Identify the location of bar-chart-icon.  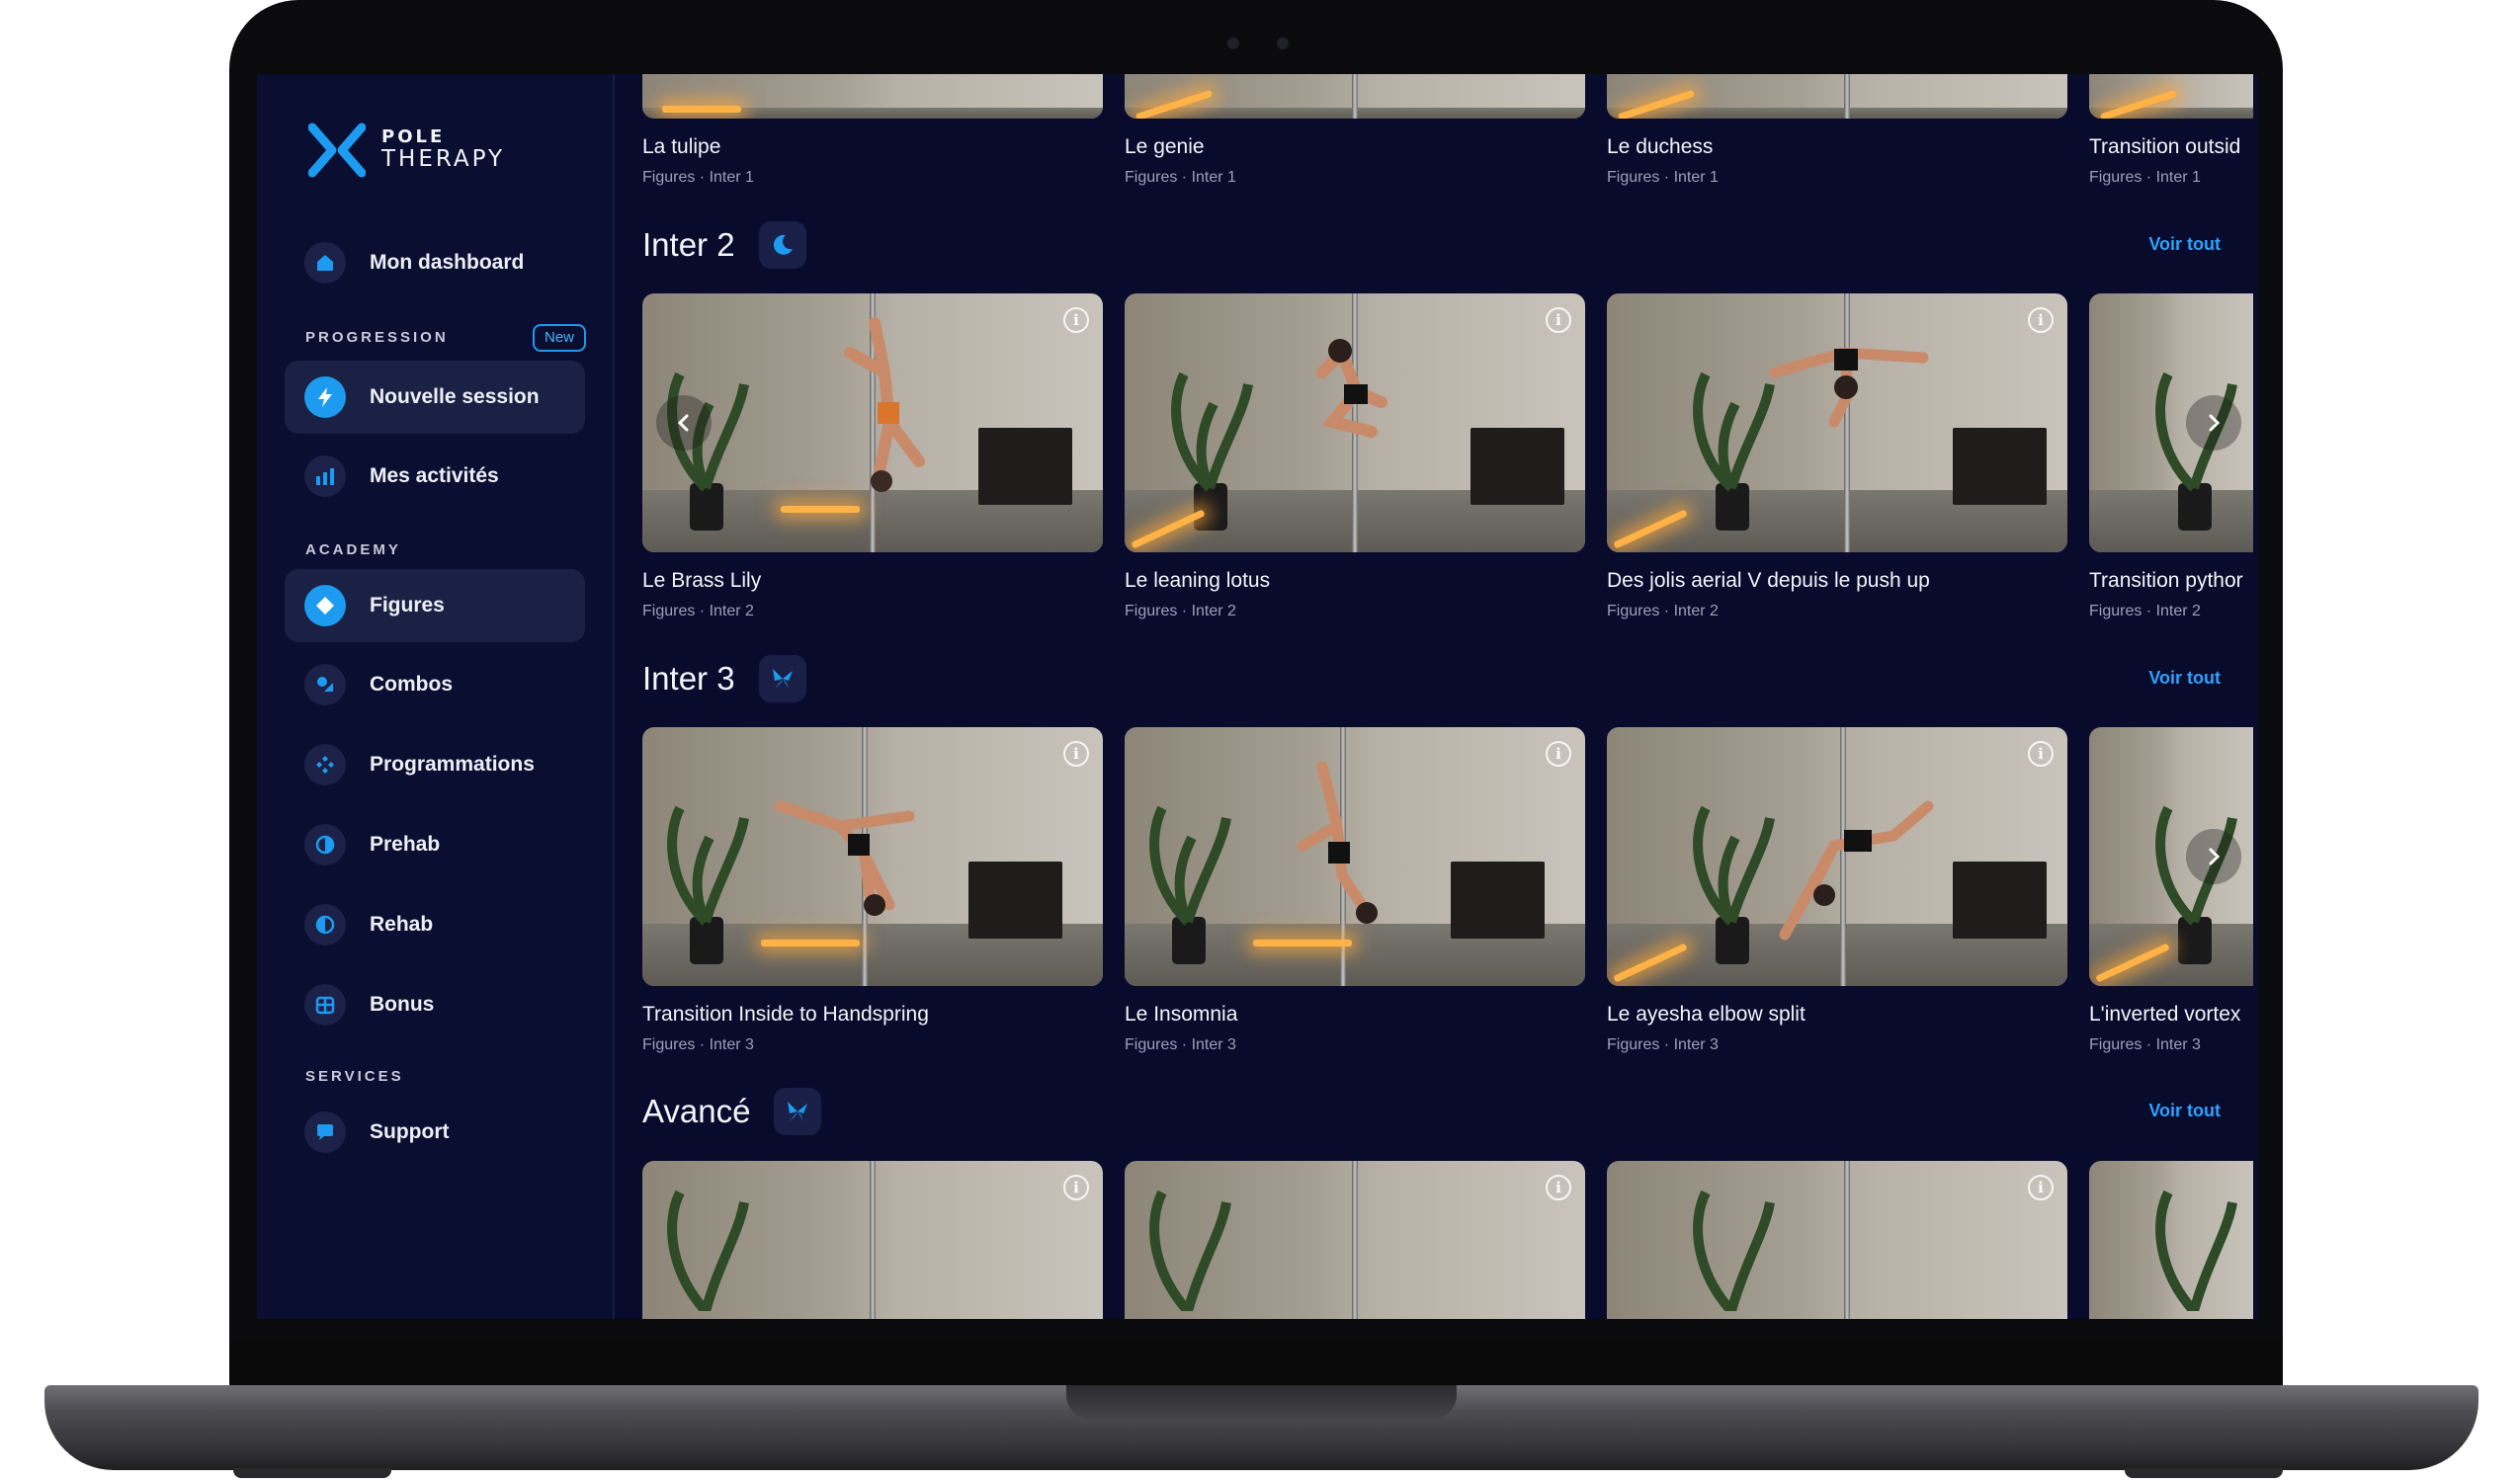
(325, 476).